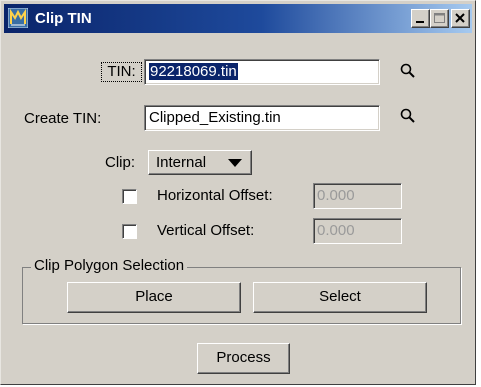 This screenshot has width=481, height=387. Describe the element at coordinates (408, 71) in the screenshot. I see `tin-search-icon` at that location.